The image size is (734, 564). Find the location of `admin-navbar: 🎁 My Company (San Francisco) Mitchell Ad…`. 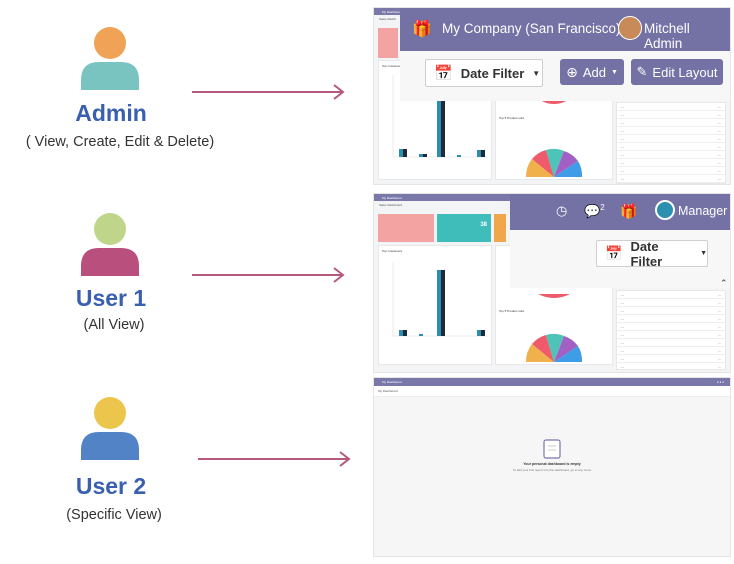

admin-navbar: 🎁 My Company (San Francisco) Mitchell Ad… is located at coordinates (565, 29).